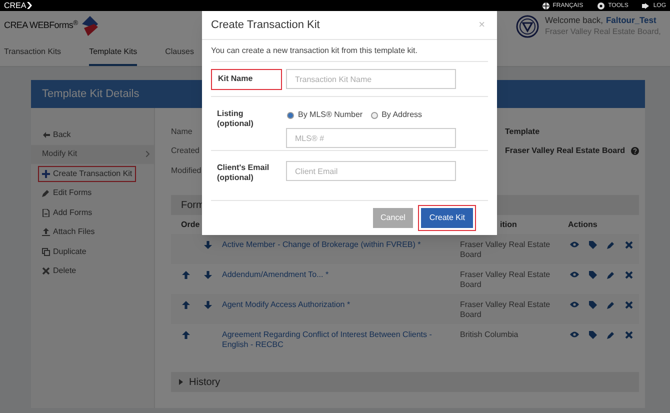 Image resolution: width=670 pixels, height=413 pixels. What do you see at coordinates (56, 134) in the screenshot?
I see `sidebar-item: Back` at bounding box center [56, 134].